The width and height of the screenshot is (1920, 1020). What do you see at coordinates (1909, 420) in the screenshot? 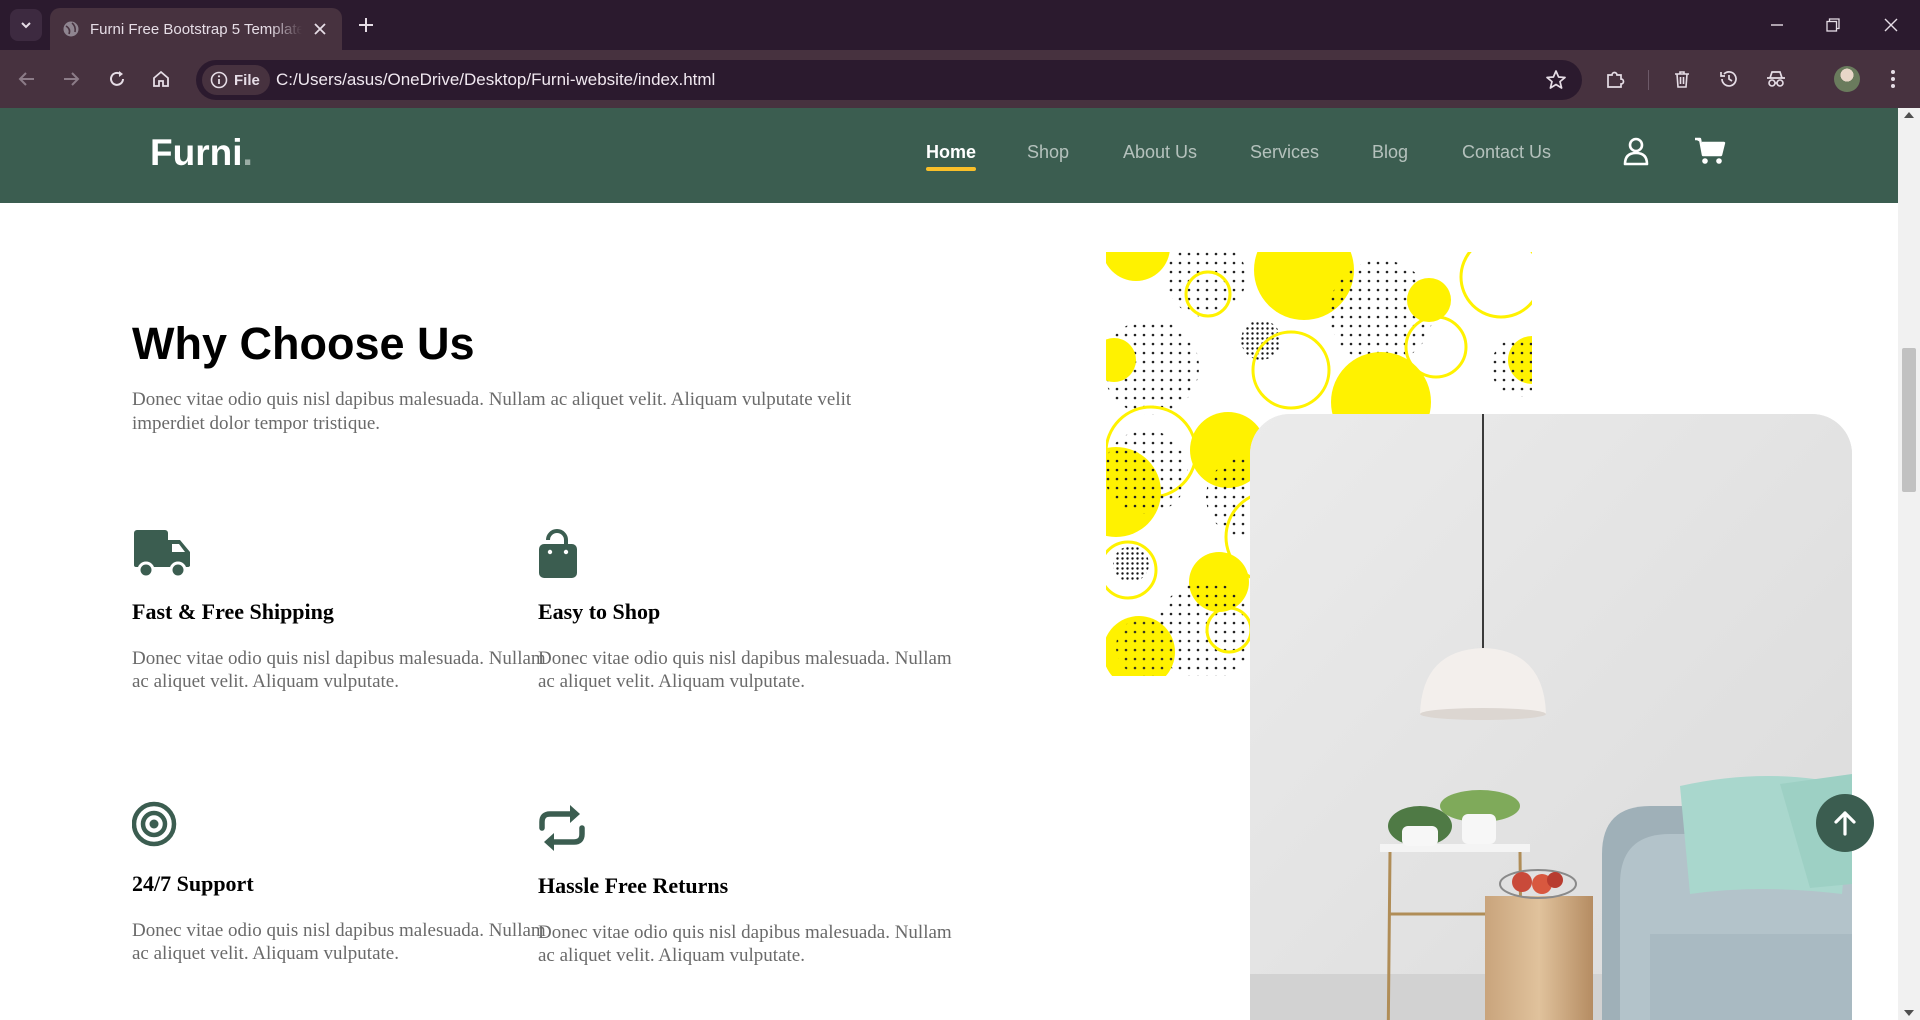
I see `scrollbar-thumb` at bounding box center [1909, 420].